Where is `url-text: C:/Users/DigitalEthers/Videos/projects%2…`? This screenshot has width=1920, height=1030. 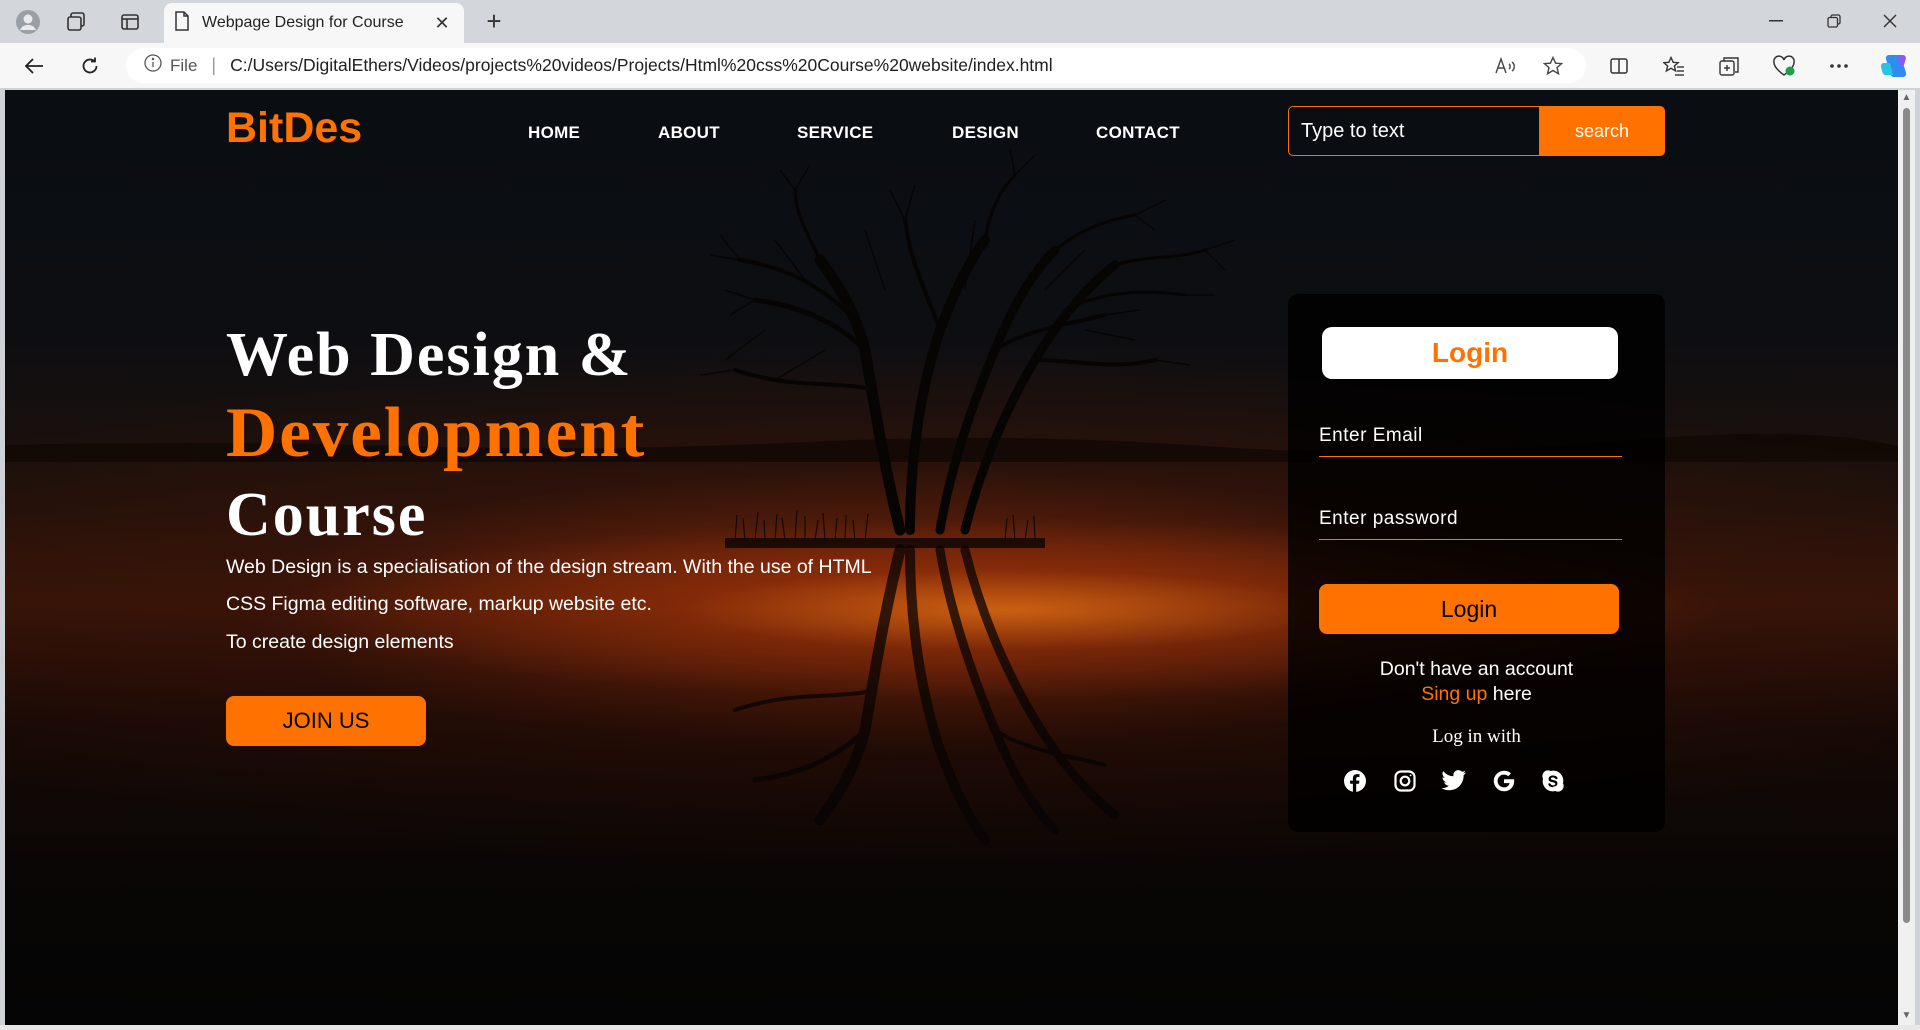 url-text: C:/Users/DigitalEthers/Videos/projects%2… is located at coordinates (641, 65).